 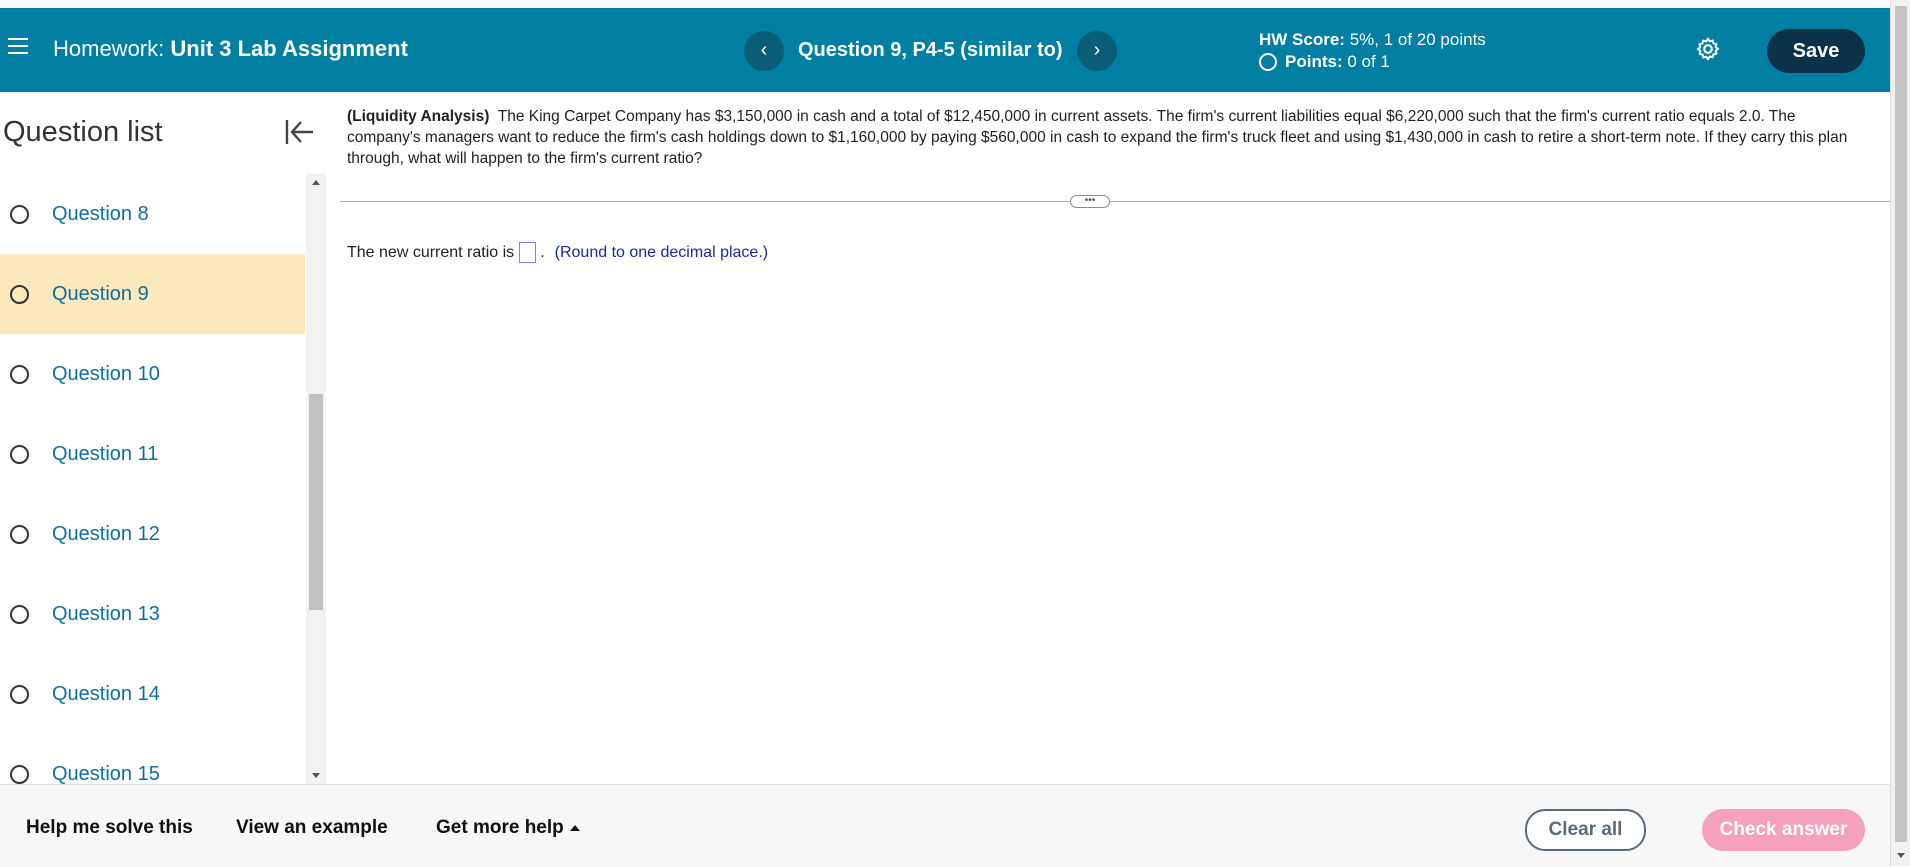 What do you see at coordinates (152, 214) in the screenshot?
I see `question-list-item: Question 8` at bounding box center [152, 214].